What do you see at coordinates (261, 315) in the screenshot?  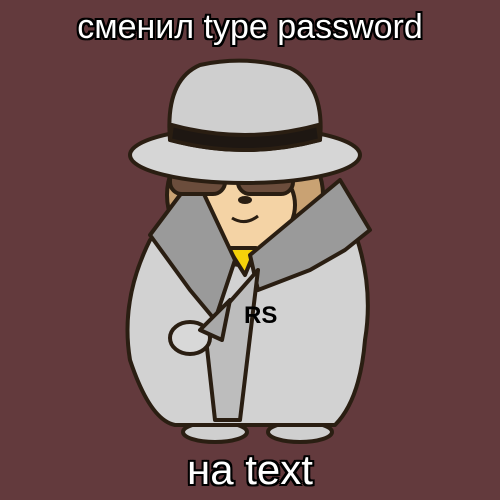 I see `coat-badge-text: RS` at bounding box center [261, 315].